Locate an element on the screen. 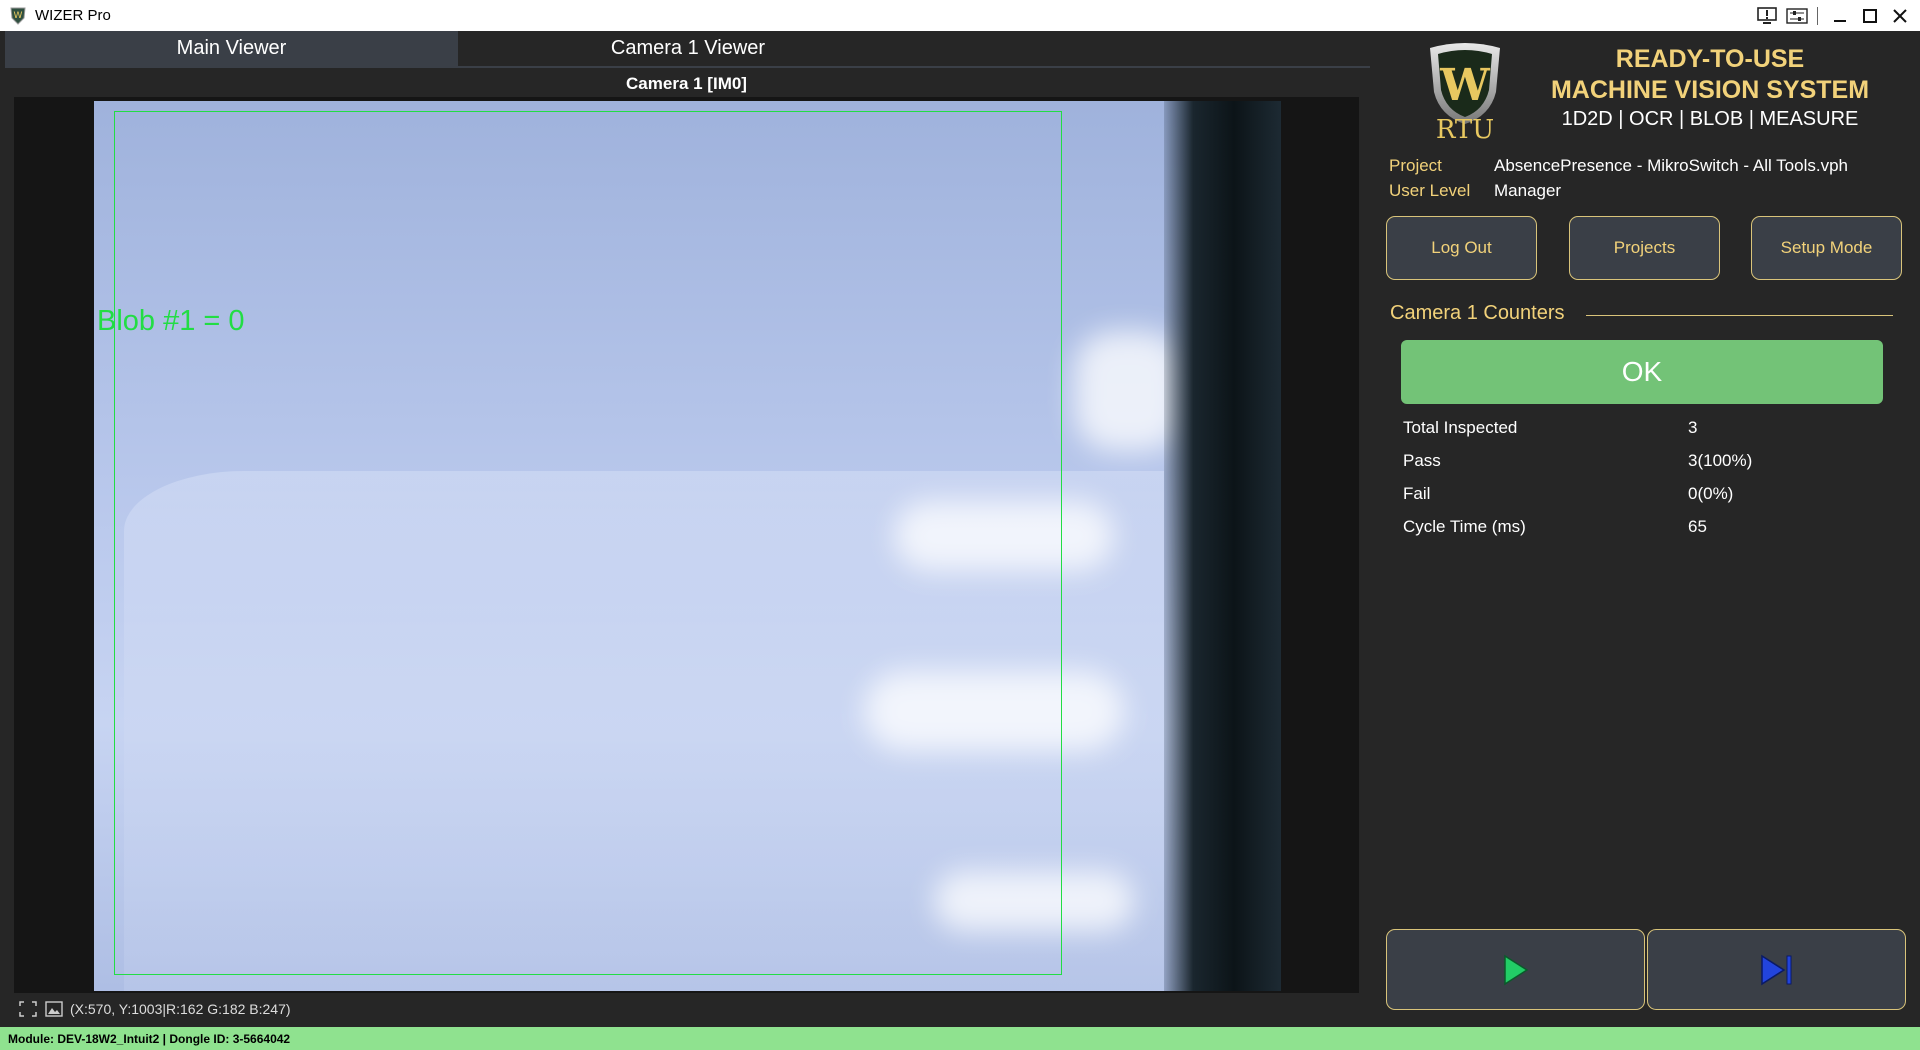  project-label: Project is located at coordinates (1415, 165).